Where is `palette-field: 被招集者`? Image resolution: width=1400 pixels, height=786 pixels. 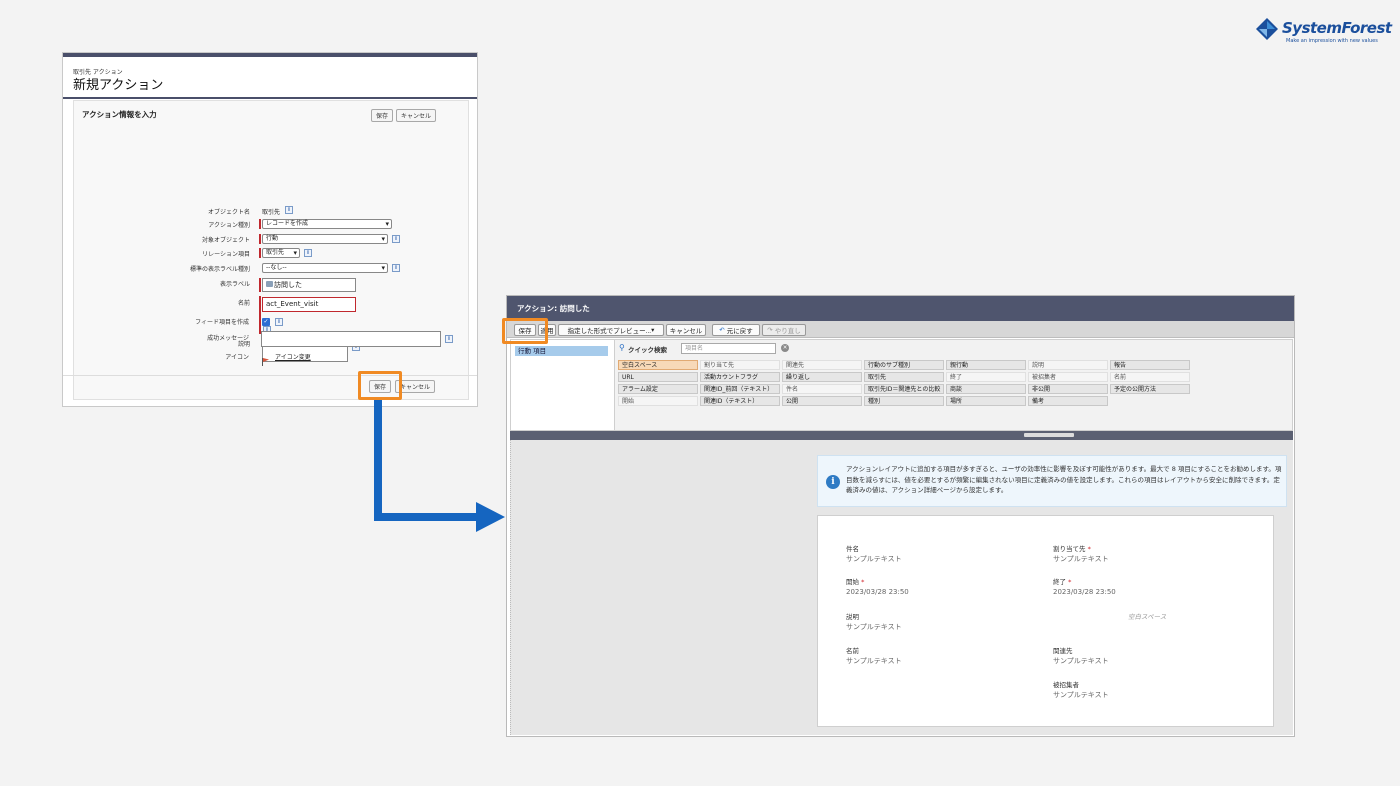
palette-field: 被招集者 is located at coordinates (1068, 377).